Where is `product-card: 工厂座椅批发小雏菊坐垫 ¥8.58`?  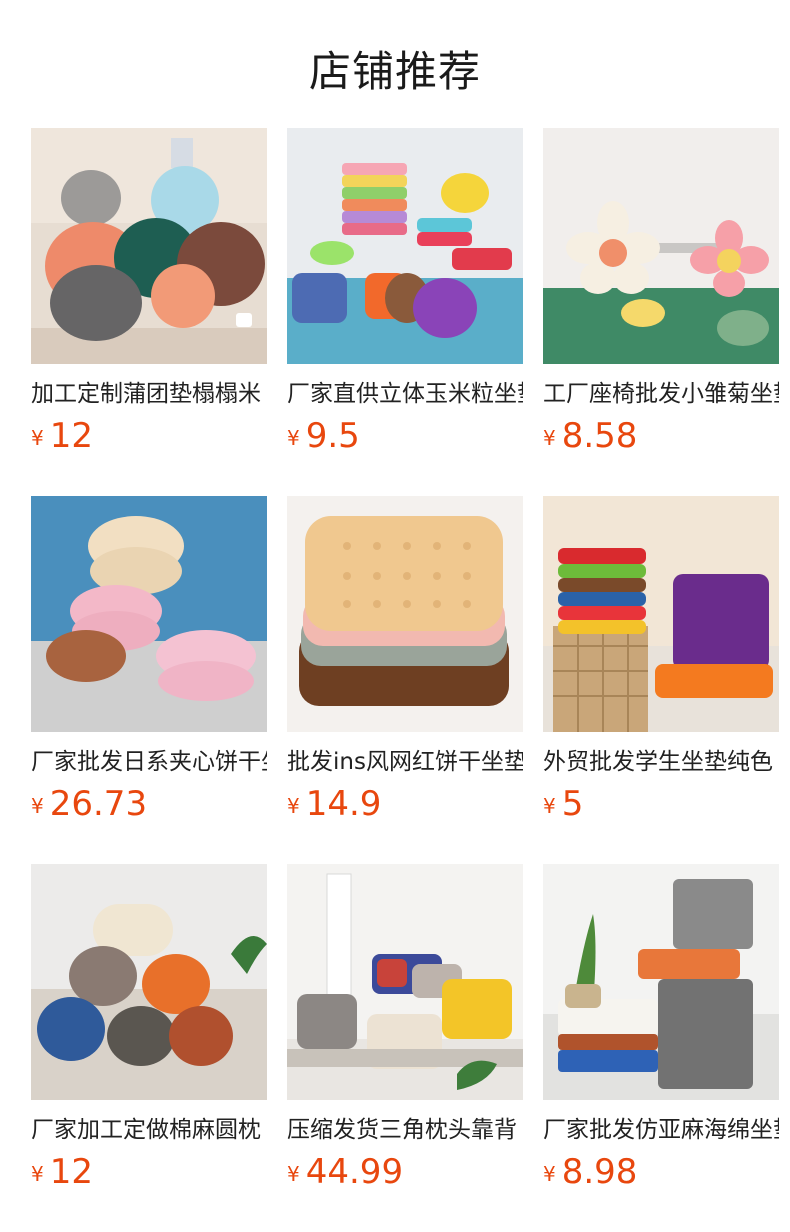
product-card: 工厂座椅批发小雏菊坐垫 ¥8.58 is located at coordinates (661, 298).